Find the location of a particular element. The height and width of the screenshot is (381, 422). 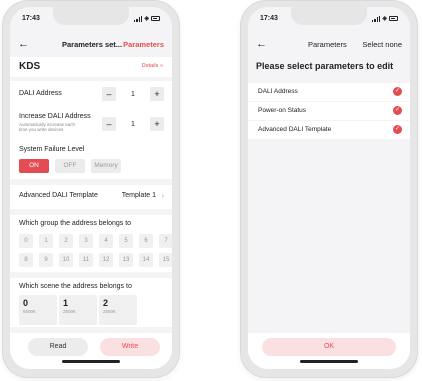

increase-address-stepper: – 1 + is located at coordinates (133, 124).